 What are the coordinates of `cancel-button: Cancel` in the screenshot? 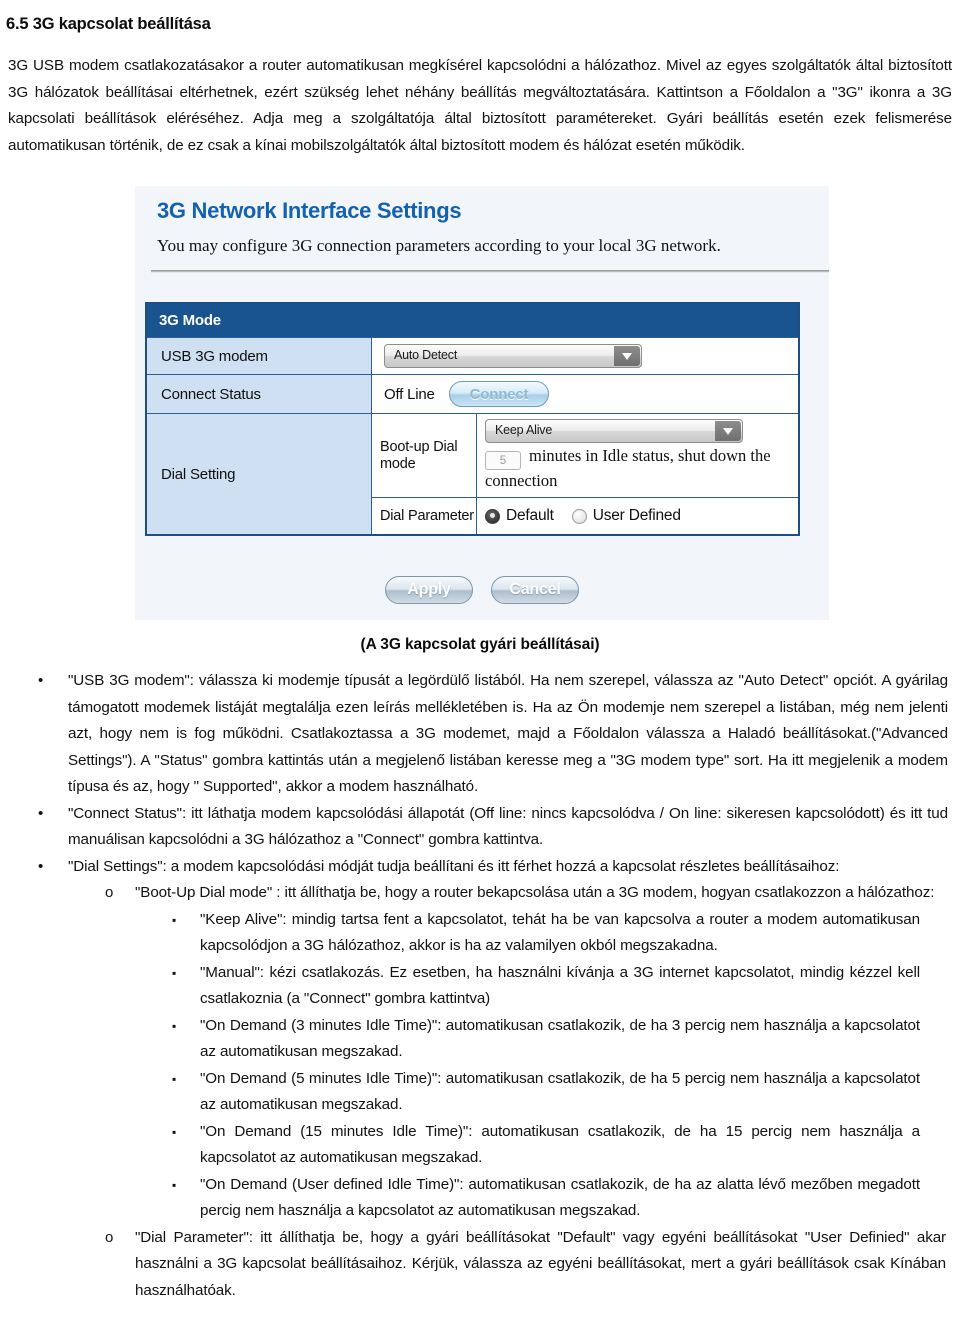 It's located at (535, 590).